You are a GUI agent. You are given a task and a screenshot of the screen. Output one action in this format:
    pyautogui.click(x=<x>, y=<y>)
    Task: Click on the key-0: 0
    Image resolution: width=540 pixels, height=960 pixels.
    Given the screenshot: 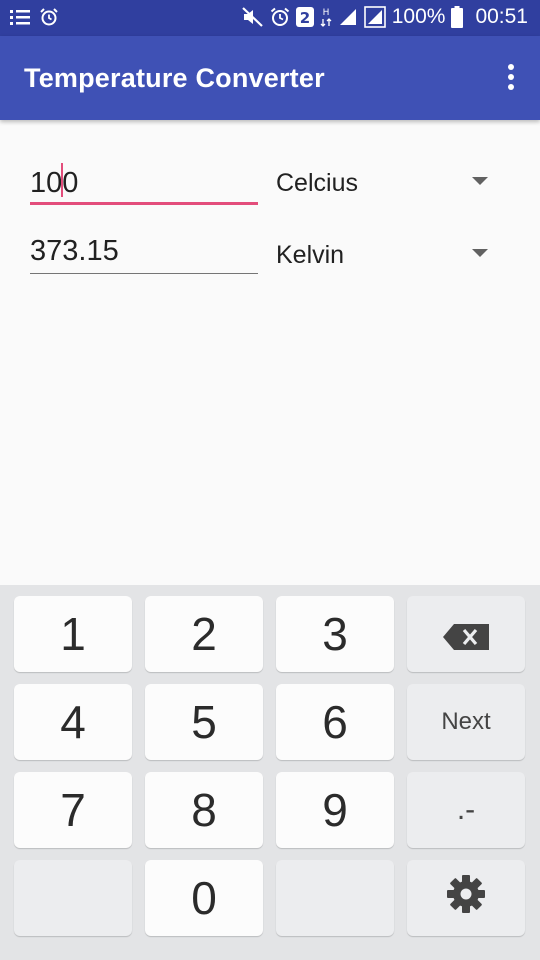 What is the action you would take?
    pyautogui.click(x=204, y=898)
    